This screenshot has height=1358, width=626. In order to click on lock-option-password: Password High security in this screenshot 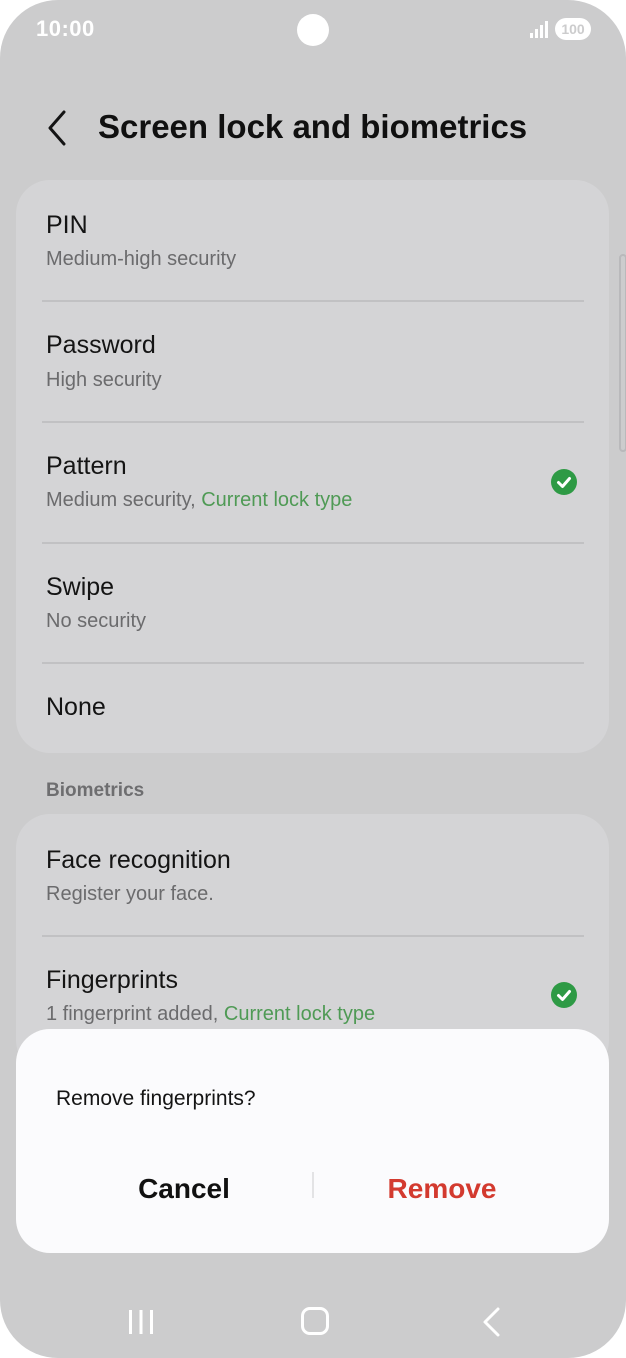, I will do `click(312, 361)`.